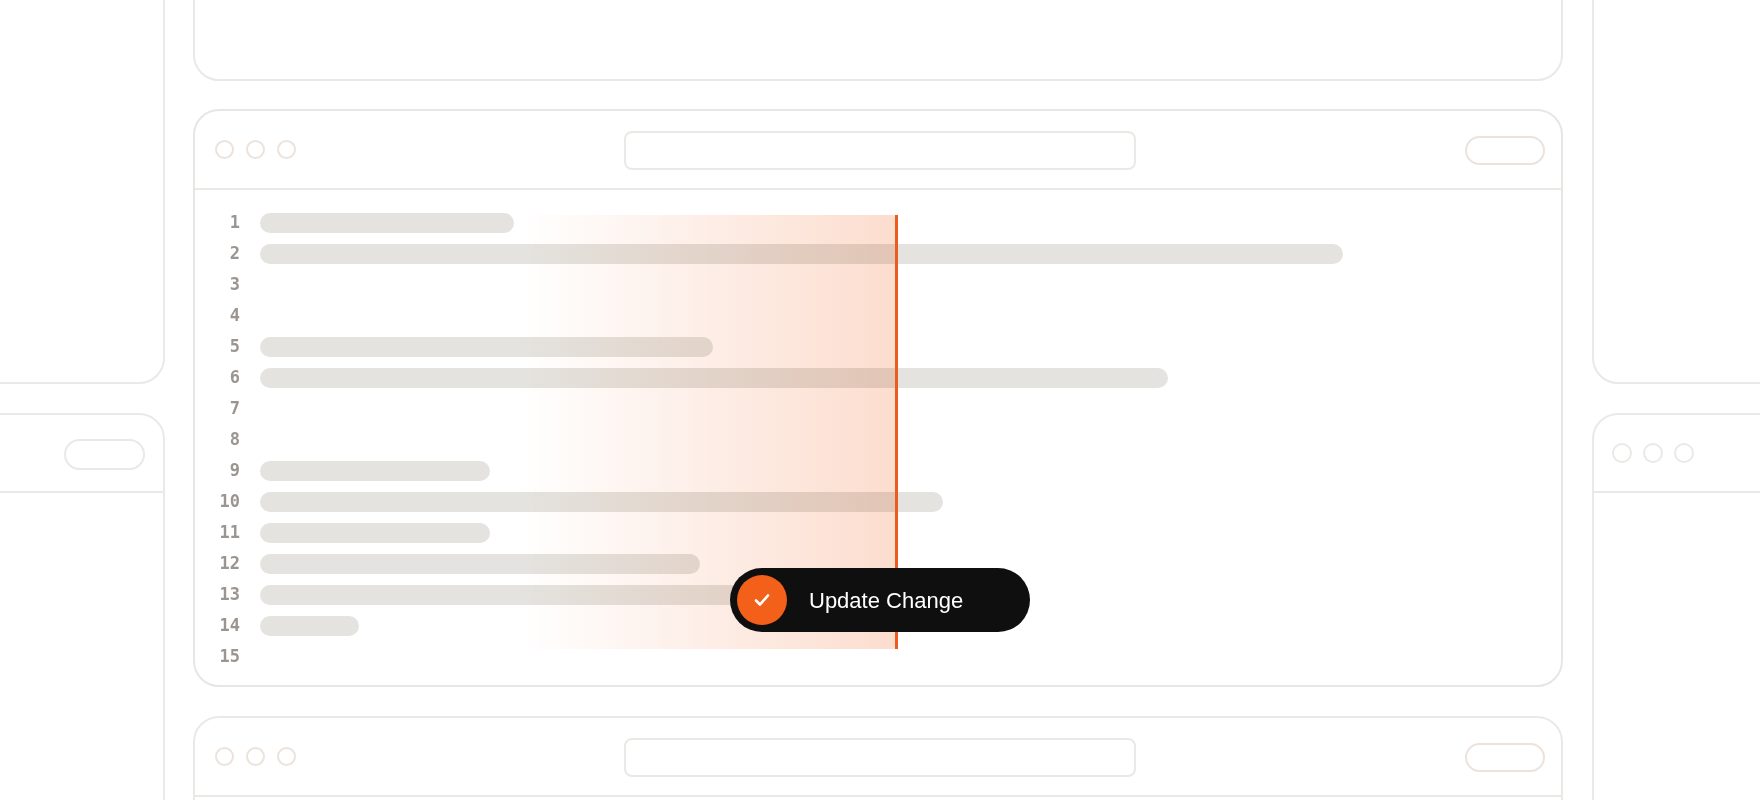 The image size is (1760, 800). What do you see at coordinates (229, 656) in the screenshot?
I see `line-number: 15` at bounding box center [229, 656].